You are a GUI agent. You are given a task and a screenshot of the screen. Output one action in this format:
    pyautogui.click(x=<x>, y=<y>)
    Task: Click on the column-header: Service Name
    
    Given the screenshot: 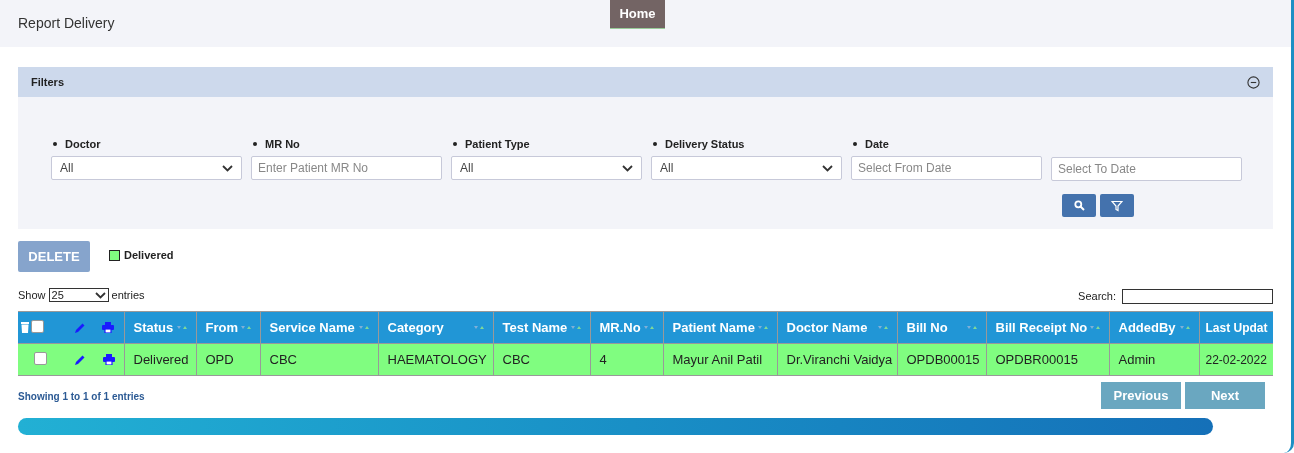 What is the action you would take?
    pyautogui.click(x=319, y=327)
    